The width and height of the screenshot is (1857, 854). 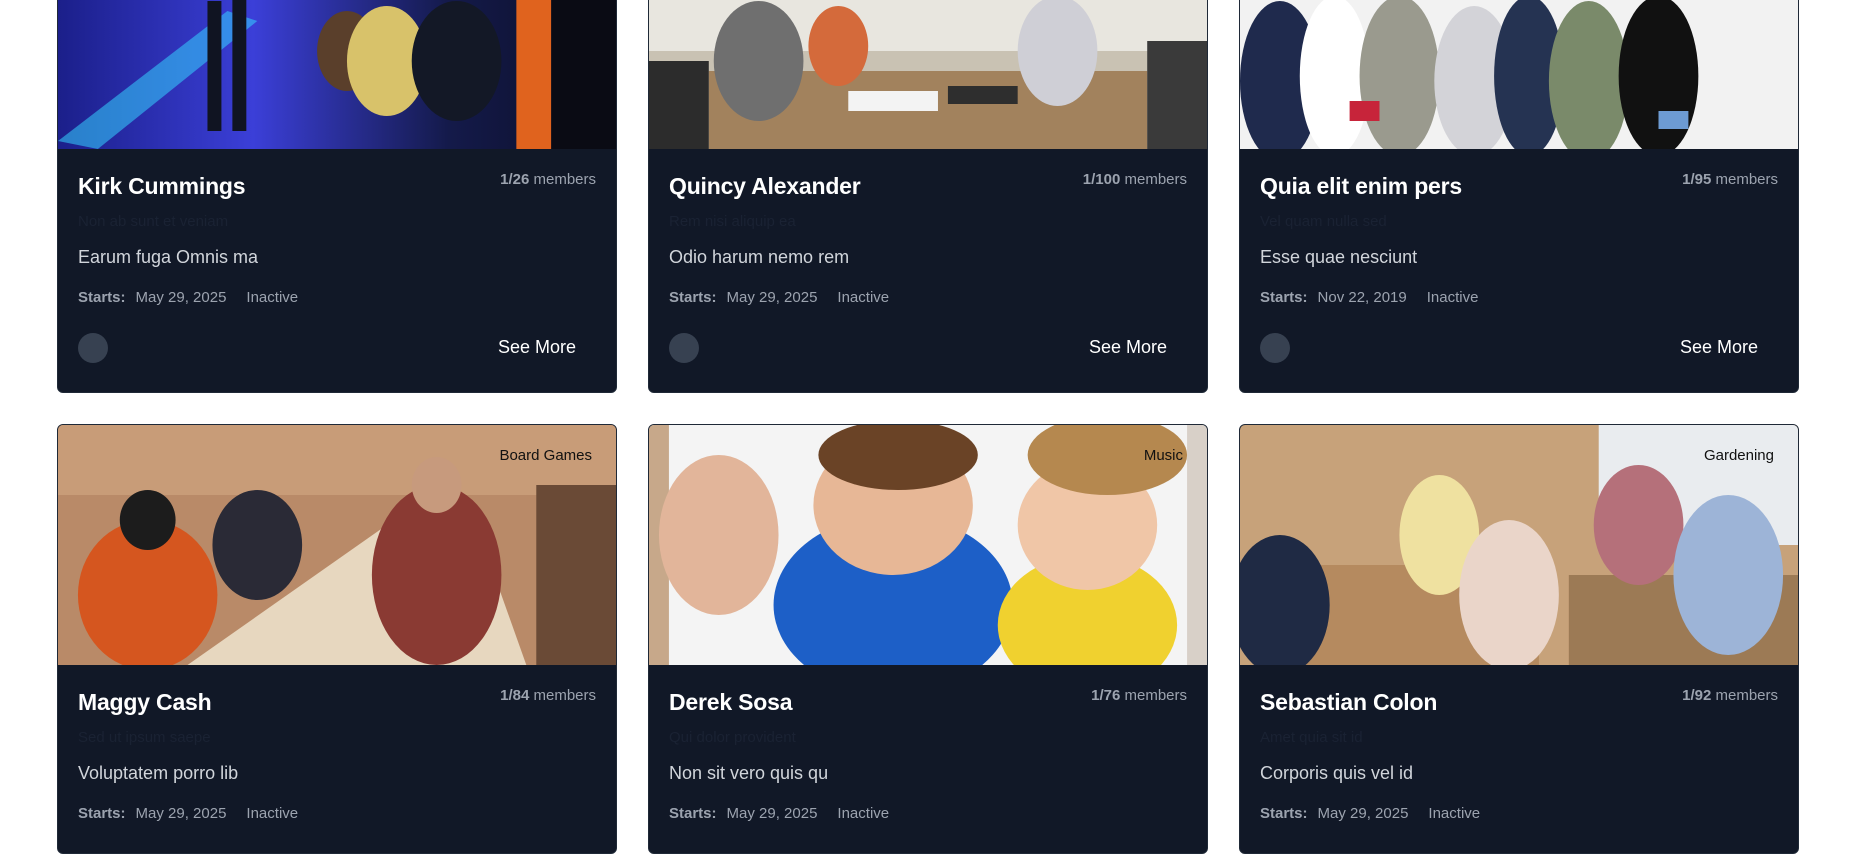 I want to click on member-count: 1/26 members, so click(x=548, y=179).